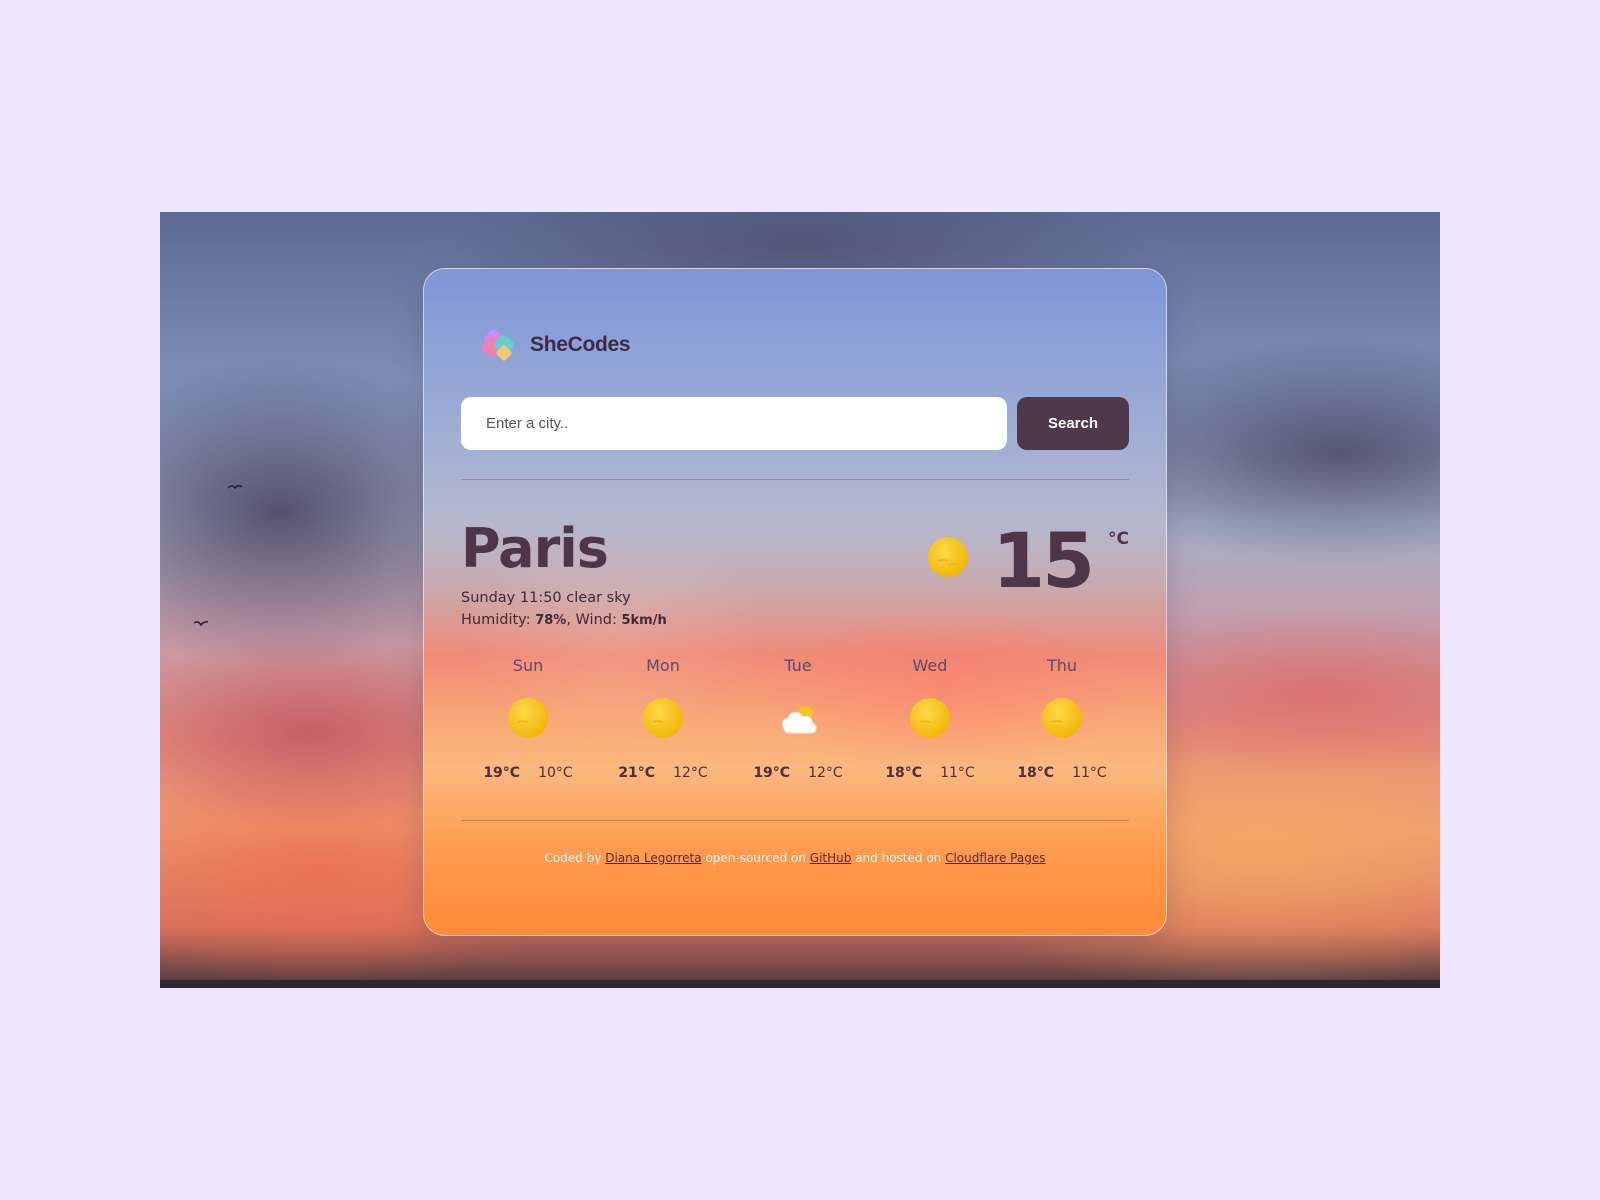  I want to click on forecast-day-name: Sun, so click(528, 665).